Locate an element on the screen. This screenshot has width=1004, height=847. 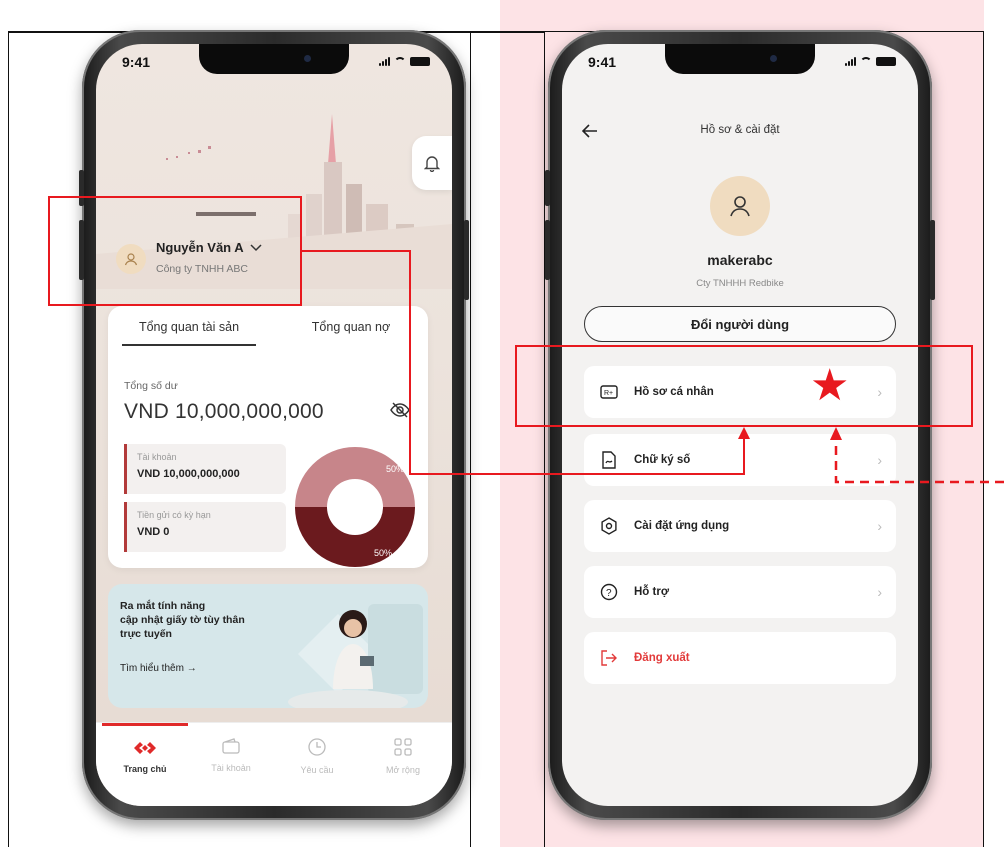
dashed-arrow-line is located at coordinates (919, 461).